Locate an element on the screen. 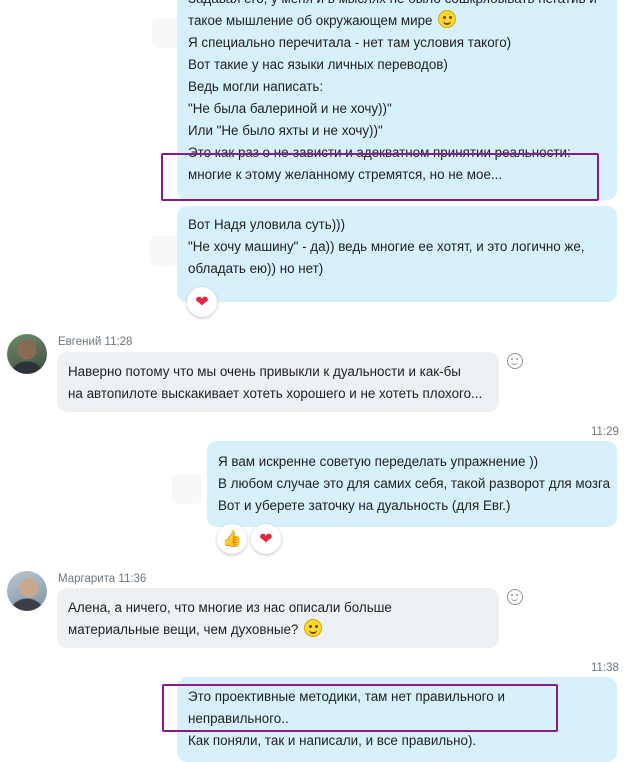  sender-and-time: Евгений 11:28 is located at coordinates (95, 342).